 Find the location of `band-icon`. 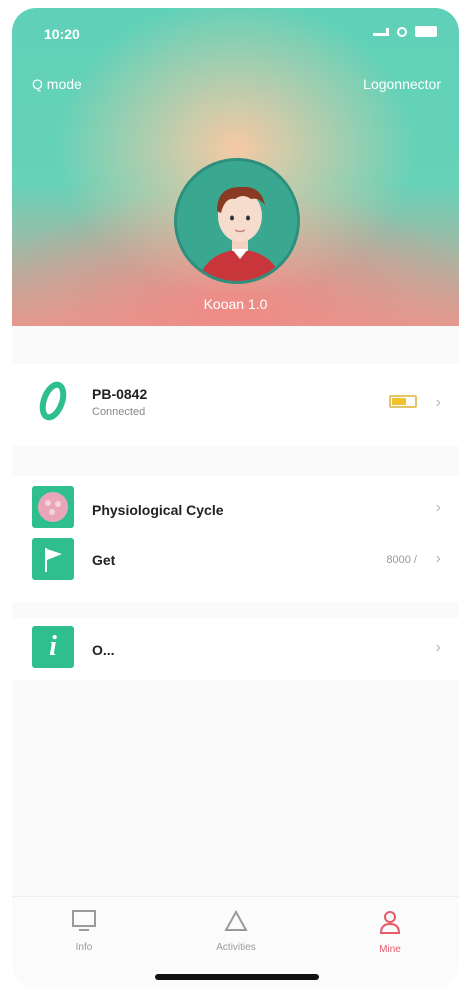

band-icon is located at coordinates (53, 401).